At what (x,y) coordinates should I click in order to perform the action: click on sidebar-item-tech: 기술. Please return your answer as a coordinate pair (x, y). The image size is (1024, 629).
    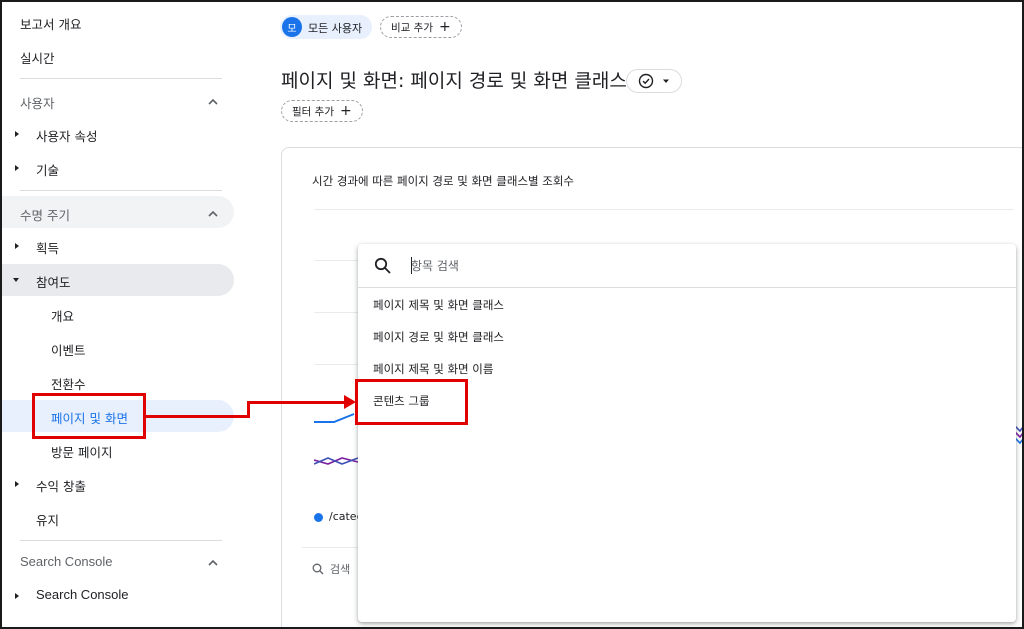
    Looking at the image, I should click on (47, 169).